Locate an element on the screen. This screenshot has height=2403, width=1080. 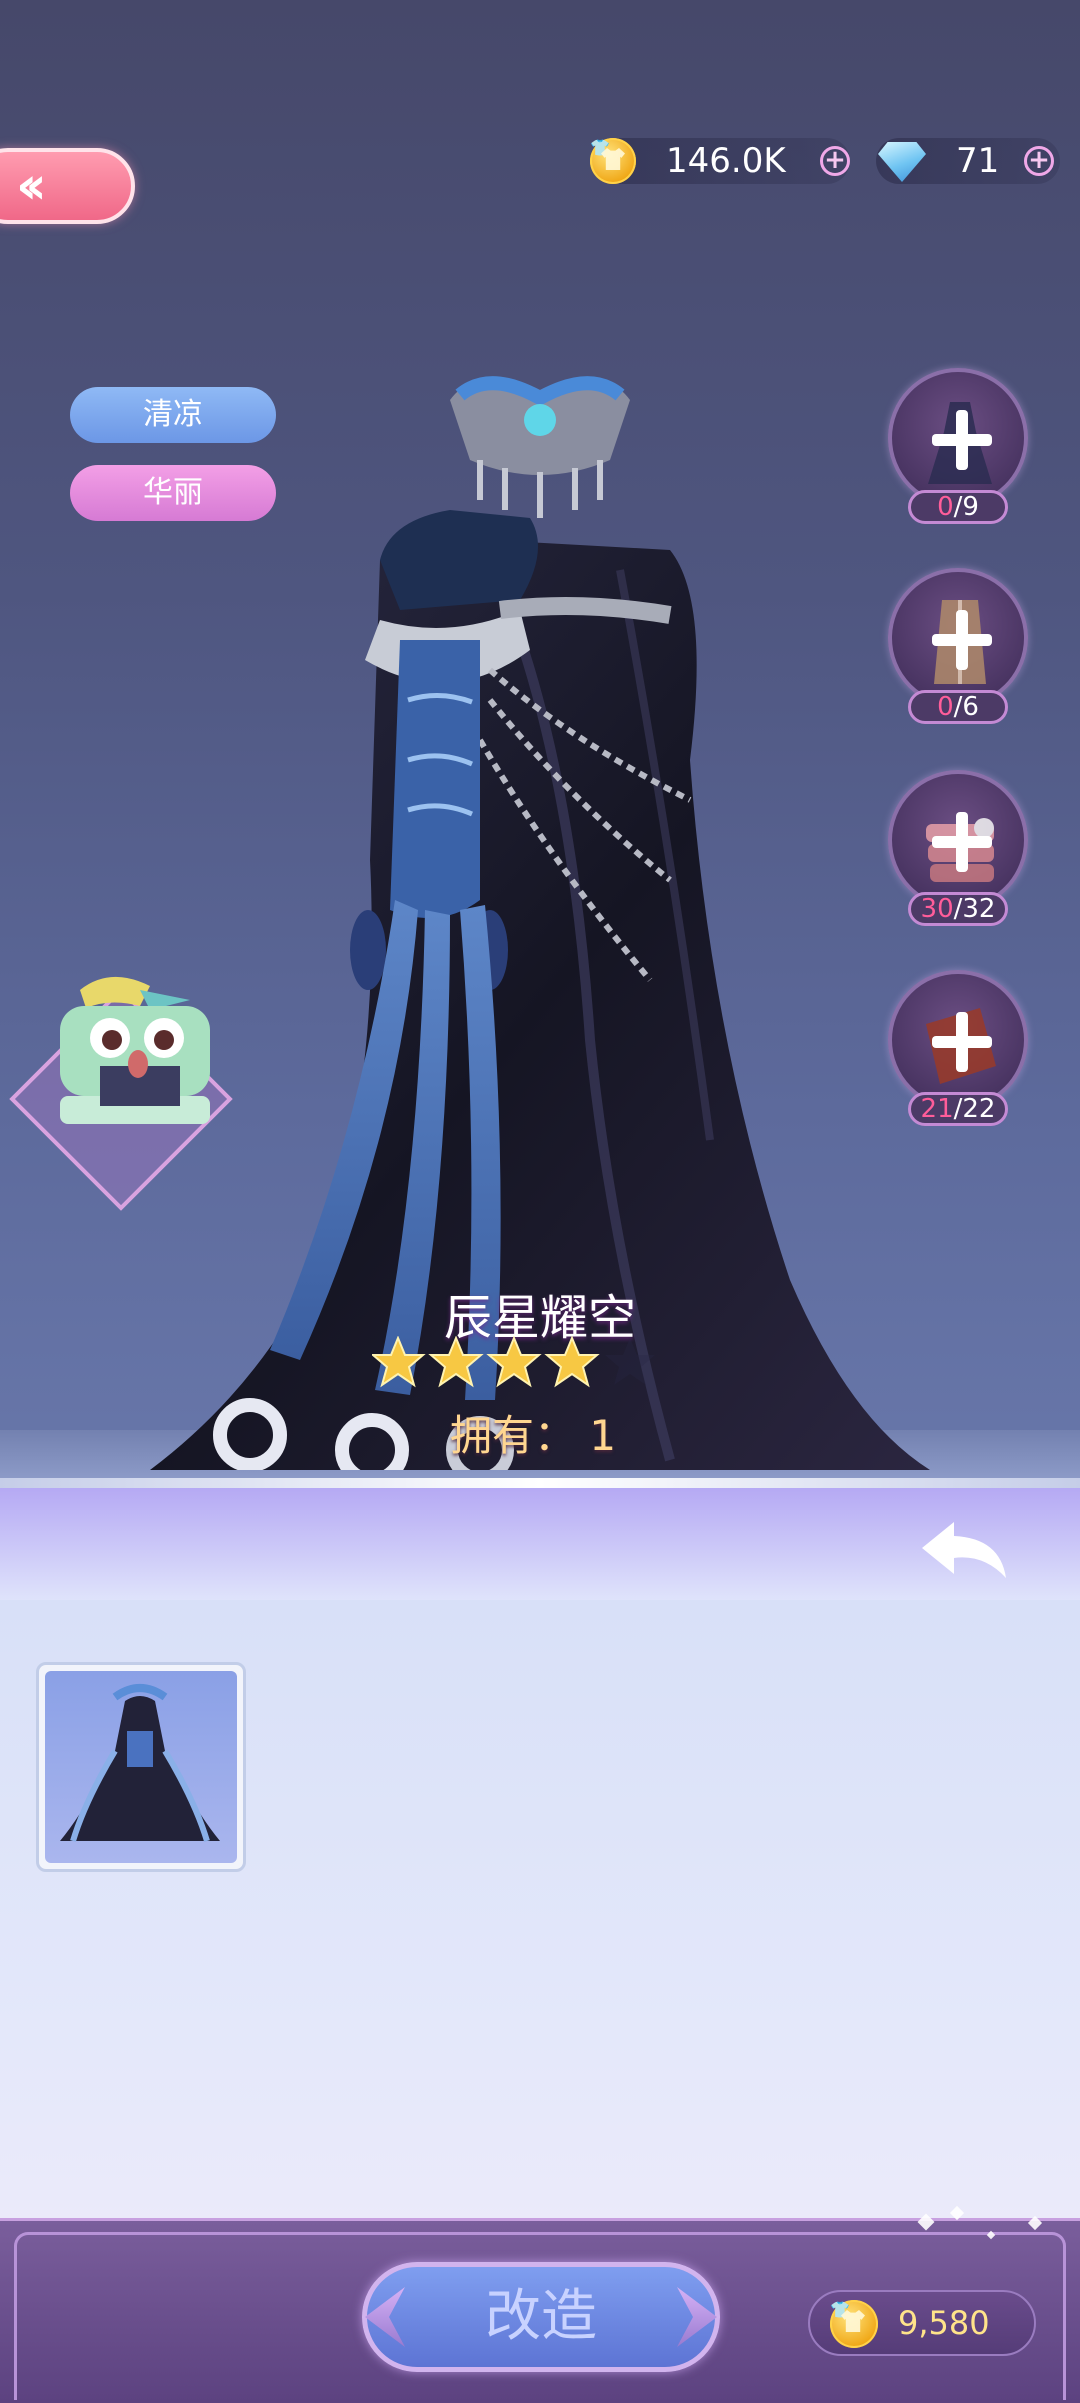
double-chevron-left-icon: ‹‹ is located at coordinates (31, 186).